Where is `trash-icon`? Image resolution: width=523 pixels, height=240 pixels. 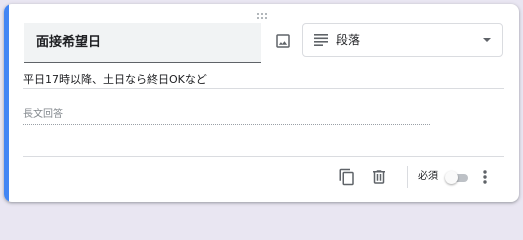 trash-icon is located at coordinates (379, 177).